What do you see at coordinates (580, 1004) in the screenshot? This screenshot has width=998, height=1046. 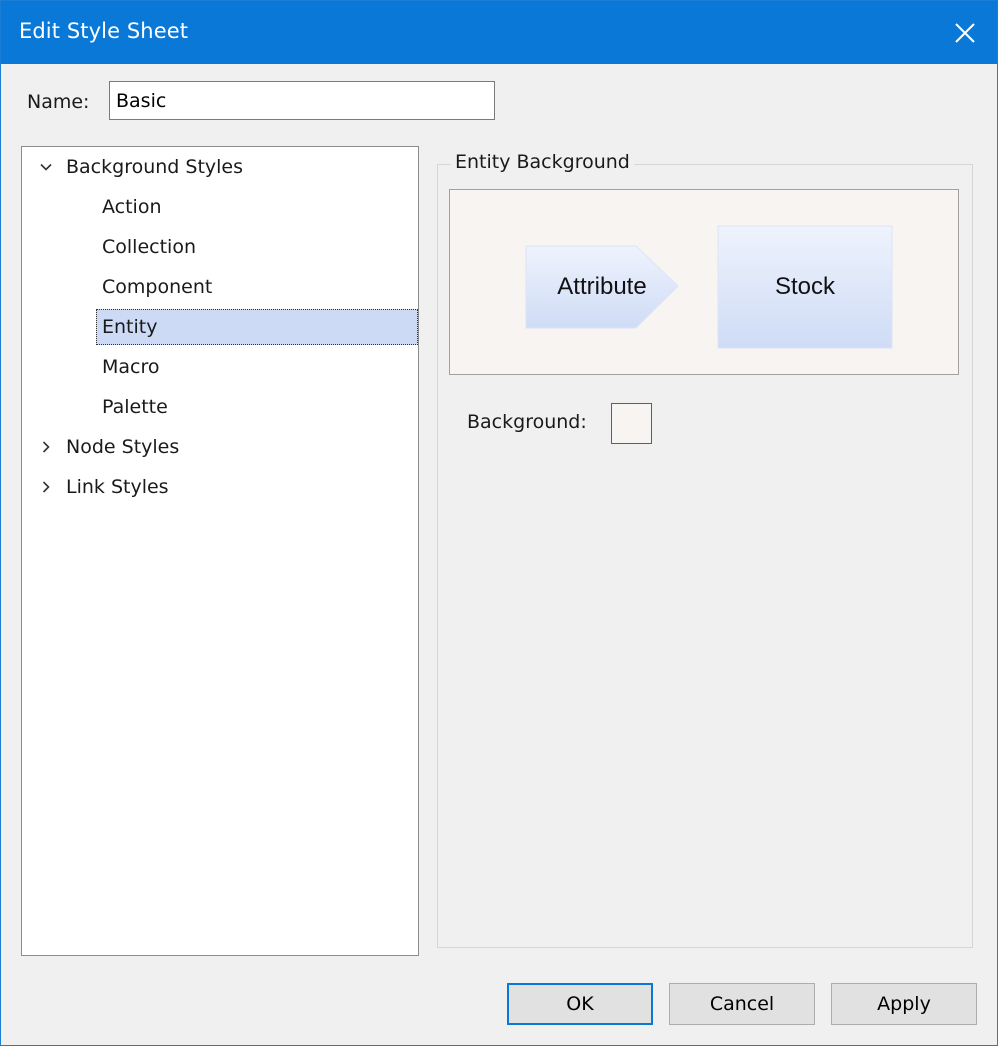 I see `ok-button: OK` at bounding box center [580, 1004].